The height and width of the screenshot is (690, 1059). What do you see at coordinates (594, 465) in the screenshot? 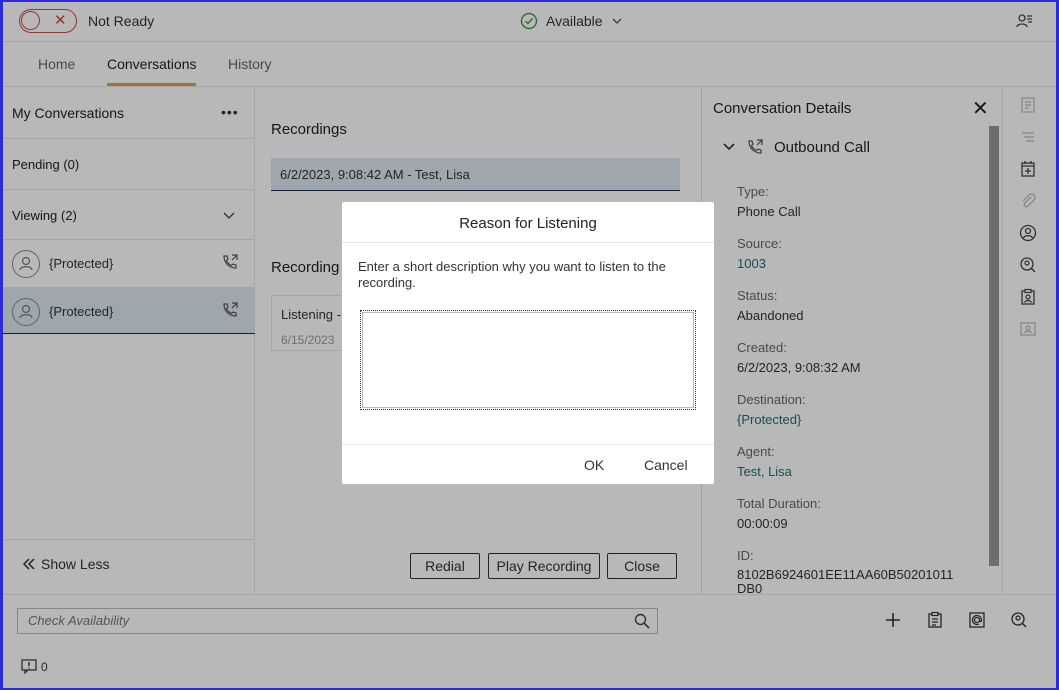
I see `ok-button: OK` at bounding box center [594, 465].